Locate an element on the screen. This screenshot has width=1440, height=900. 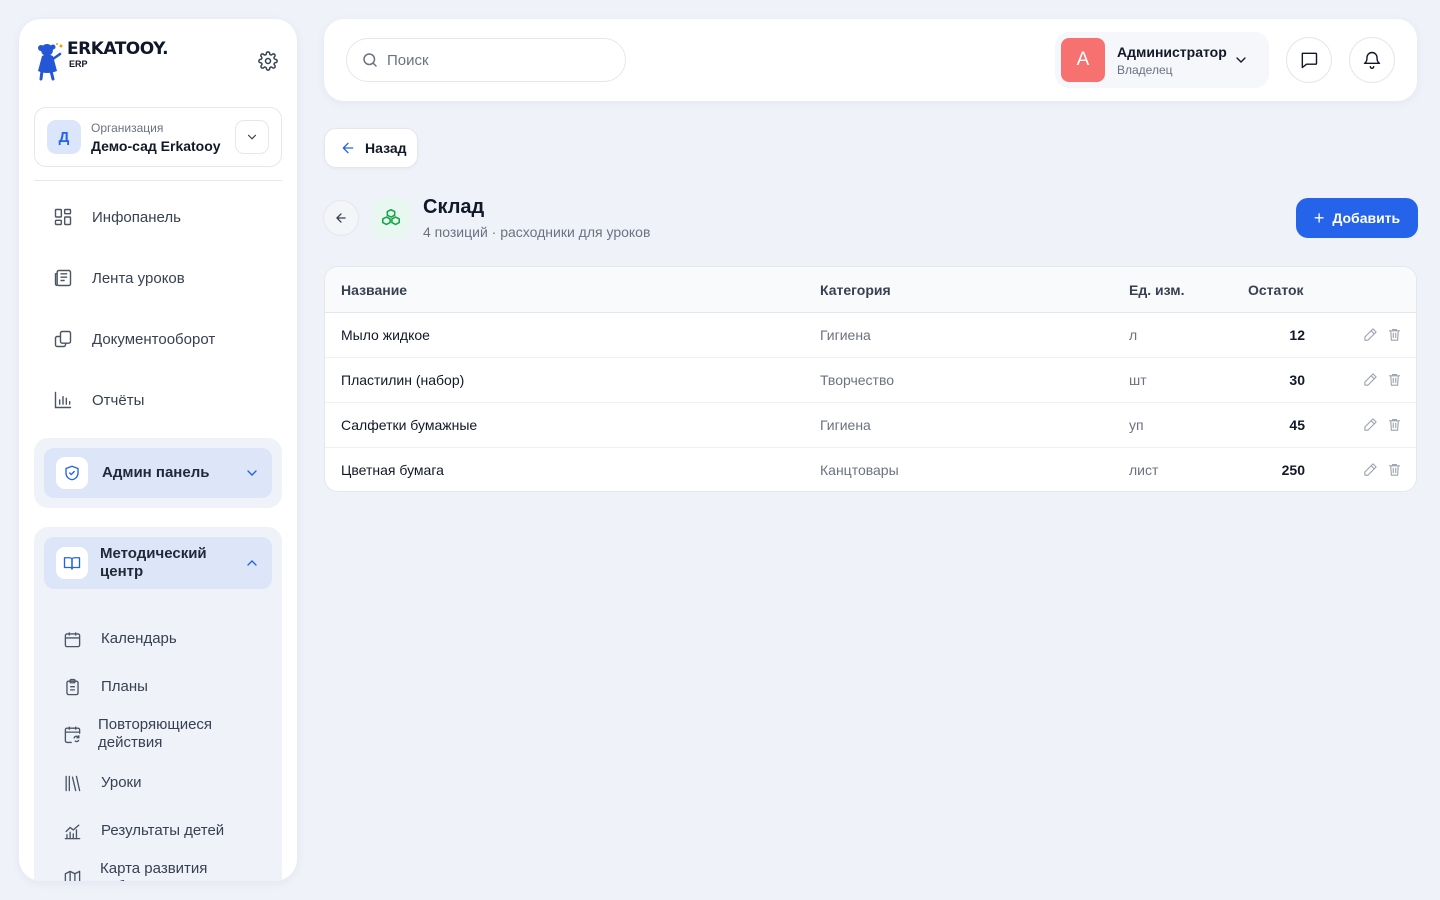
table-row: Цветная бумага Канцтовары лист 250 is located at coordinates (870, 469).